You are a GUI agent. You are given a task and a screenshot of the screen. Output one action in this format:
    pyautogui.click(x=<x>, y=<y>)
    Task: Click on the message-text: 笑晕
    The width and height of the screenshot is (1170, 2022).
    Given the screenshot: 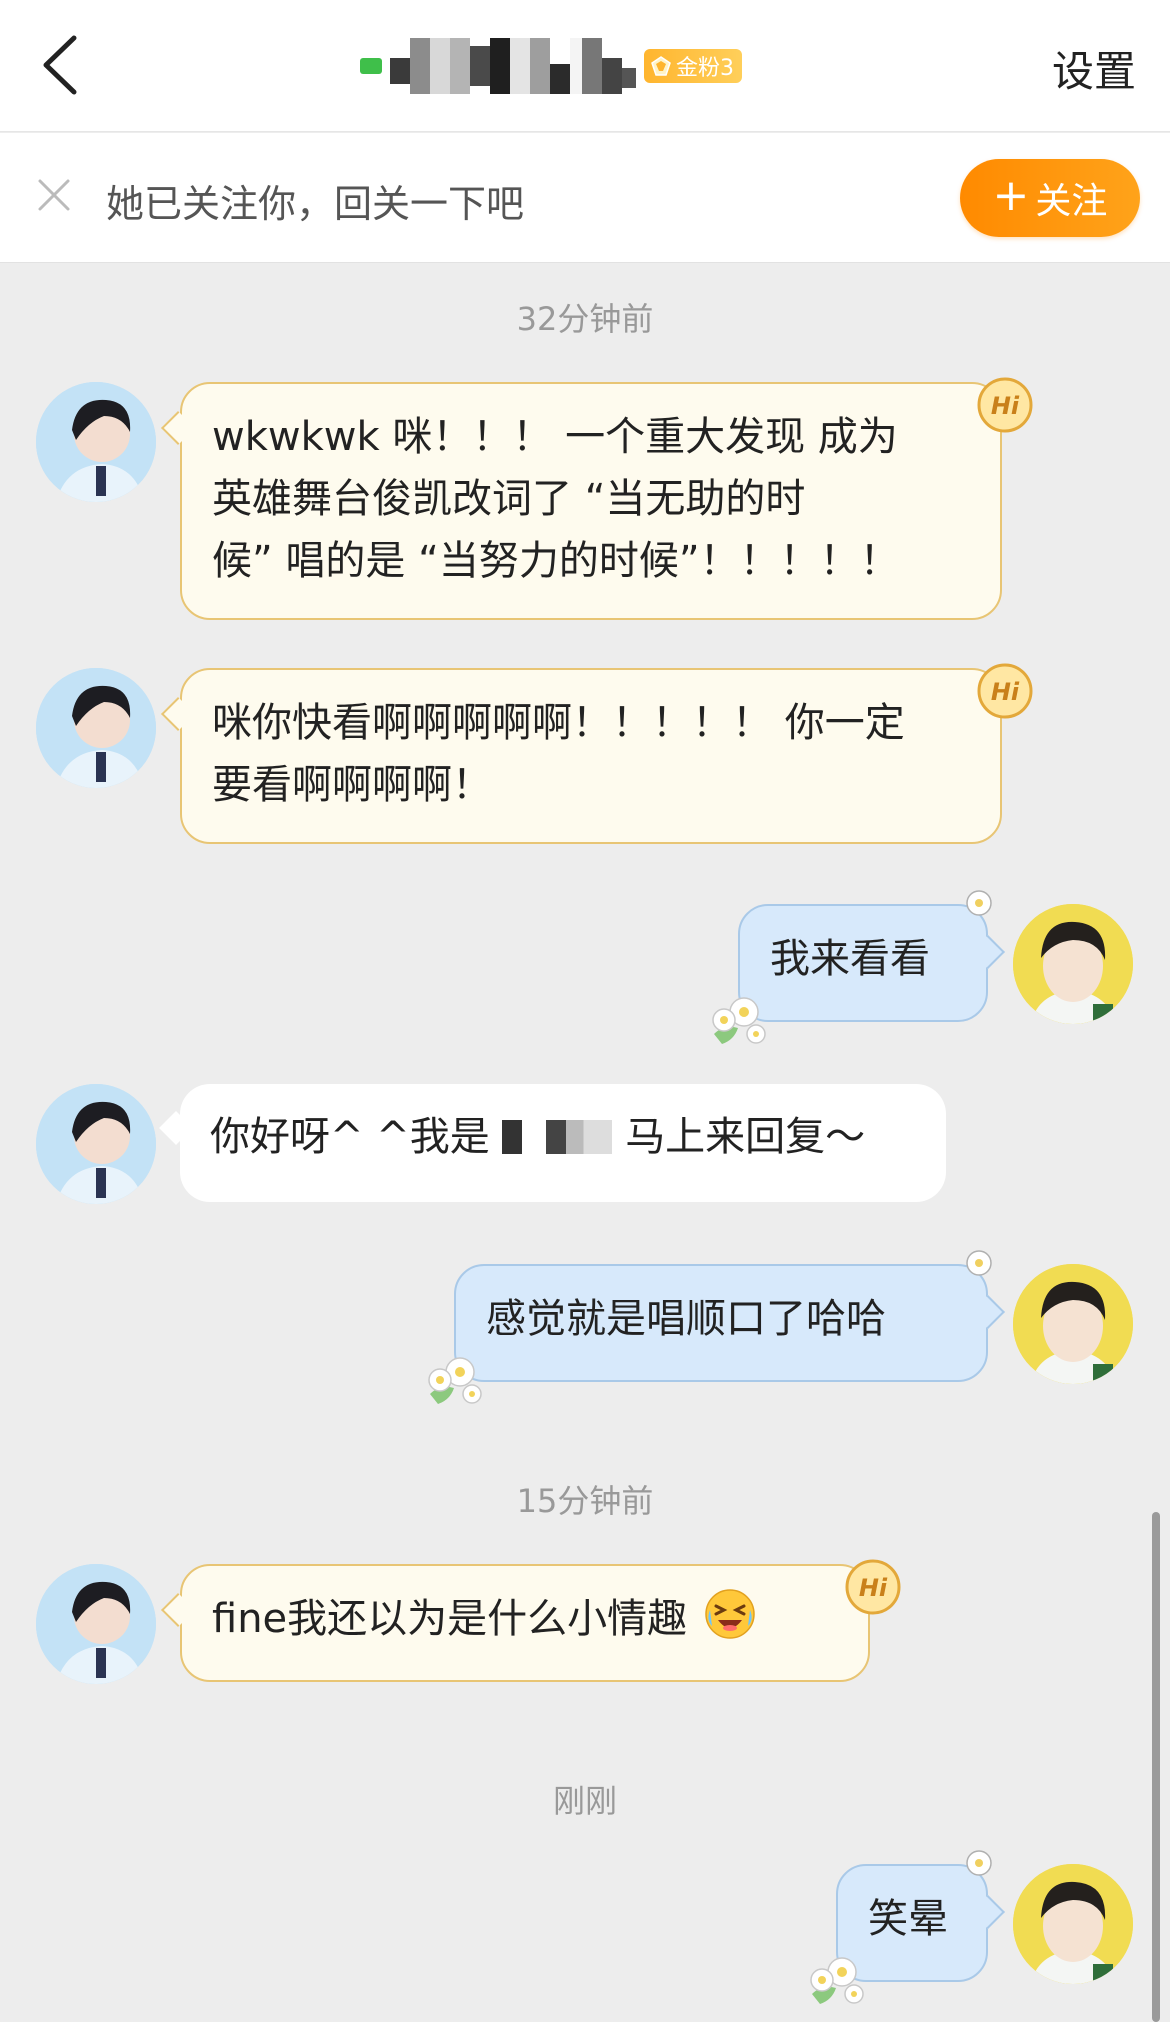 What is the action you would take?
    pyautogui.click(x=908, y=1919)
    